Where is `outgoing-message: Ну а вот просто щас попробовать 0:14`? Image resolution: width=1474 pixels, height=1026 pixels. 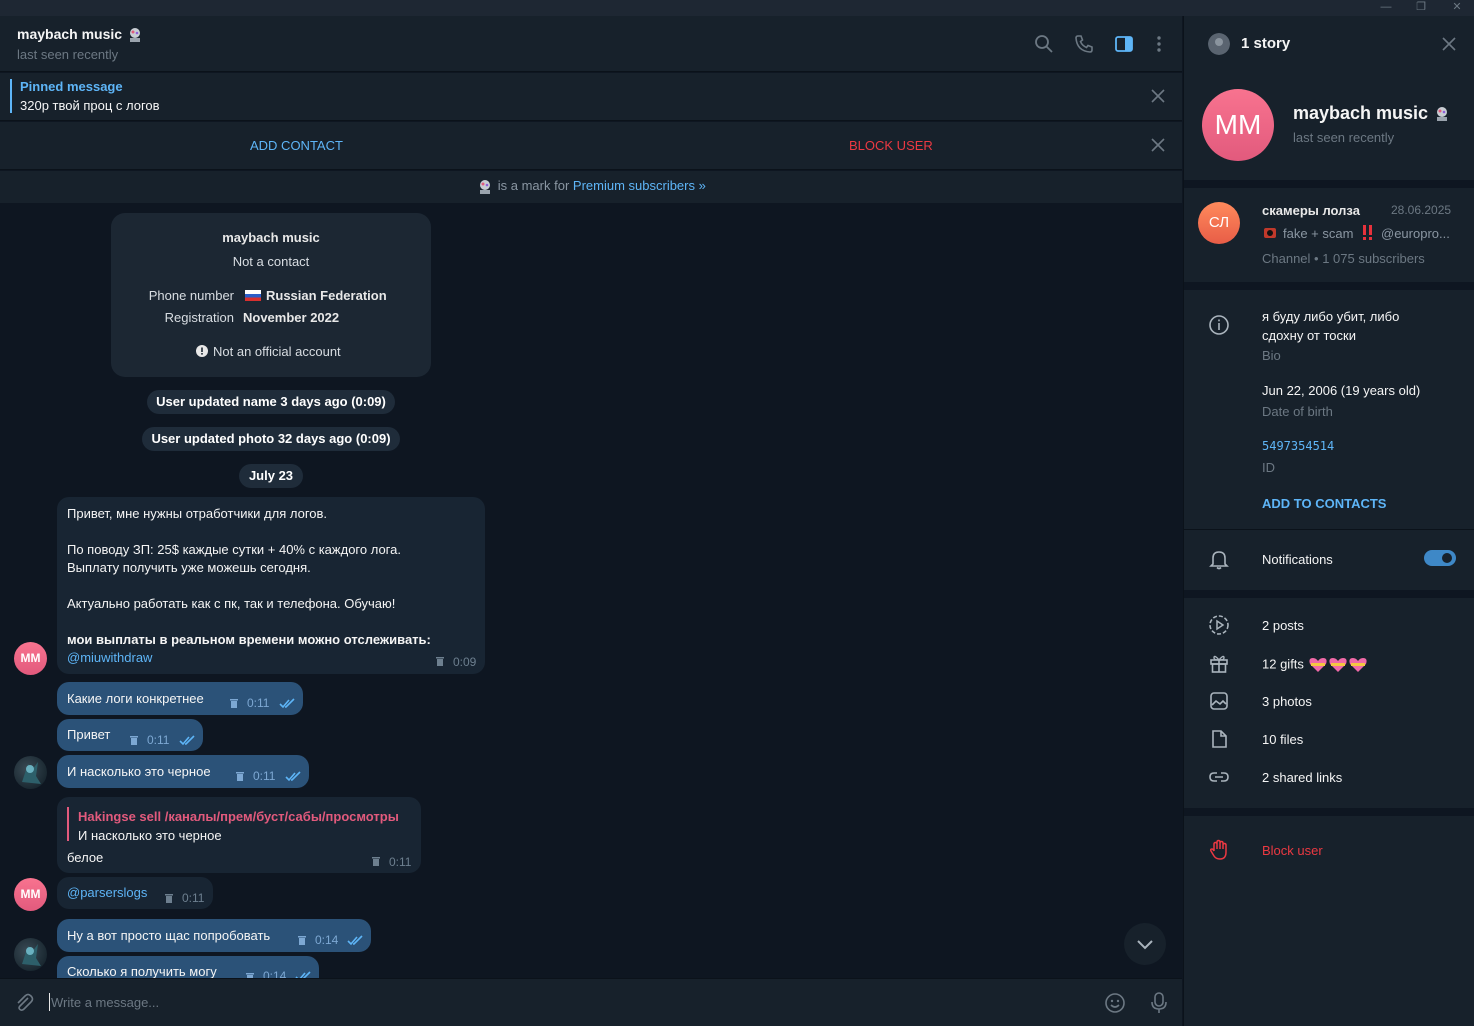
outgoing-message: Ну а вот просто щас попробовать 0:14 is located at coordinates (214, 935).